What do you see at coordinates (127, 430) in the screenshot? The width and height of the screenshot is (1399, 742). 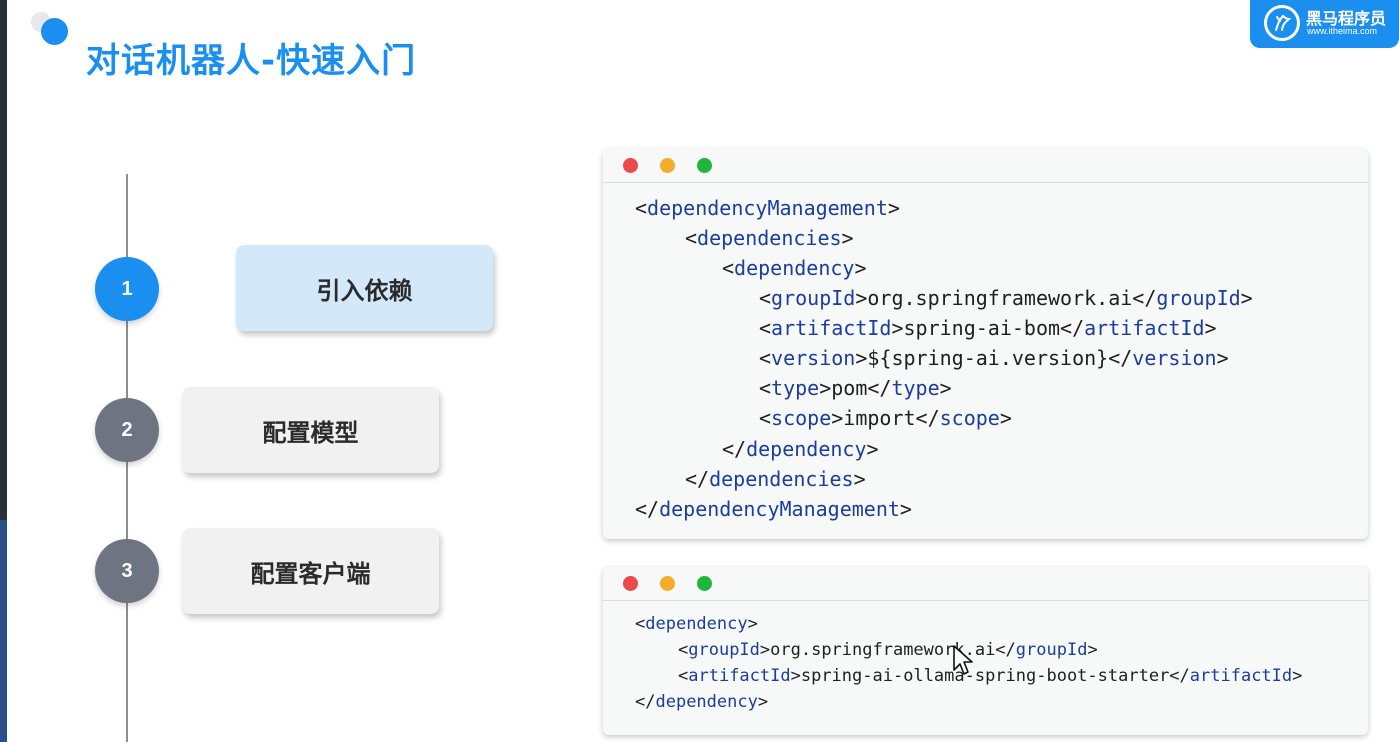 I see `step-number-2: 2` at bounding box center [127, 430].